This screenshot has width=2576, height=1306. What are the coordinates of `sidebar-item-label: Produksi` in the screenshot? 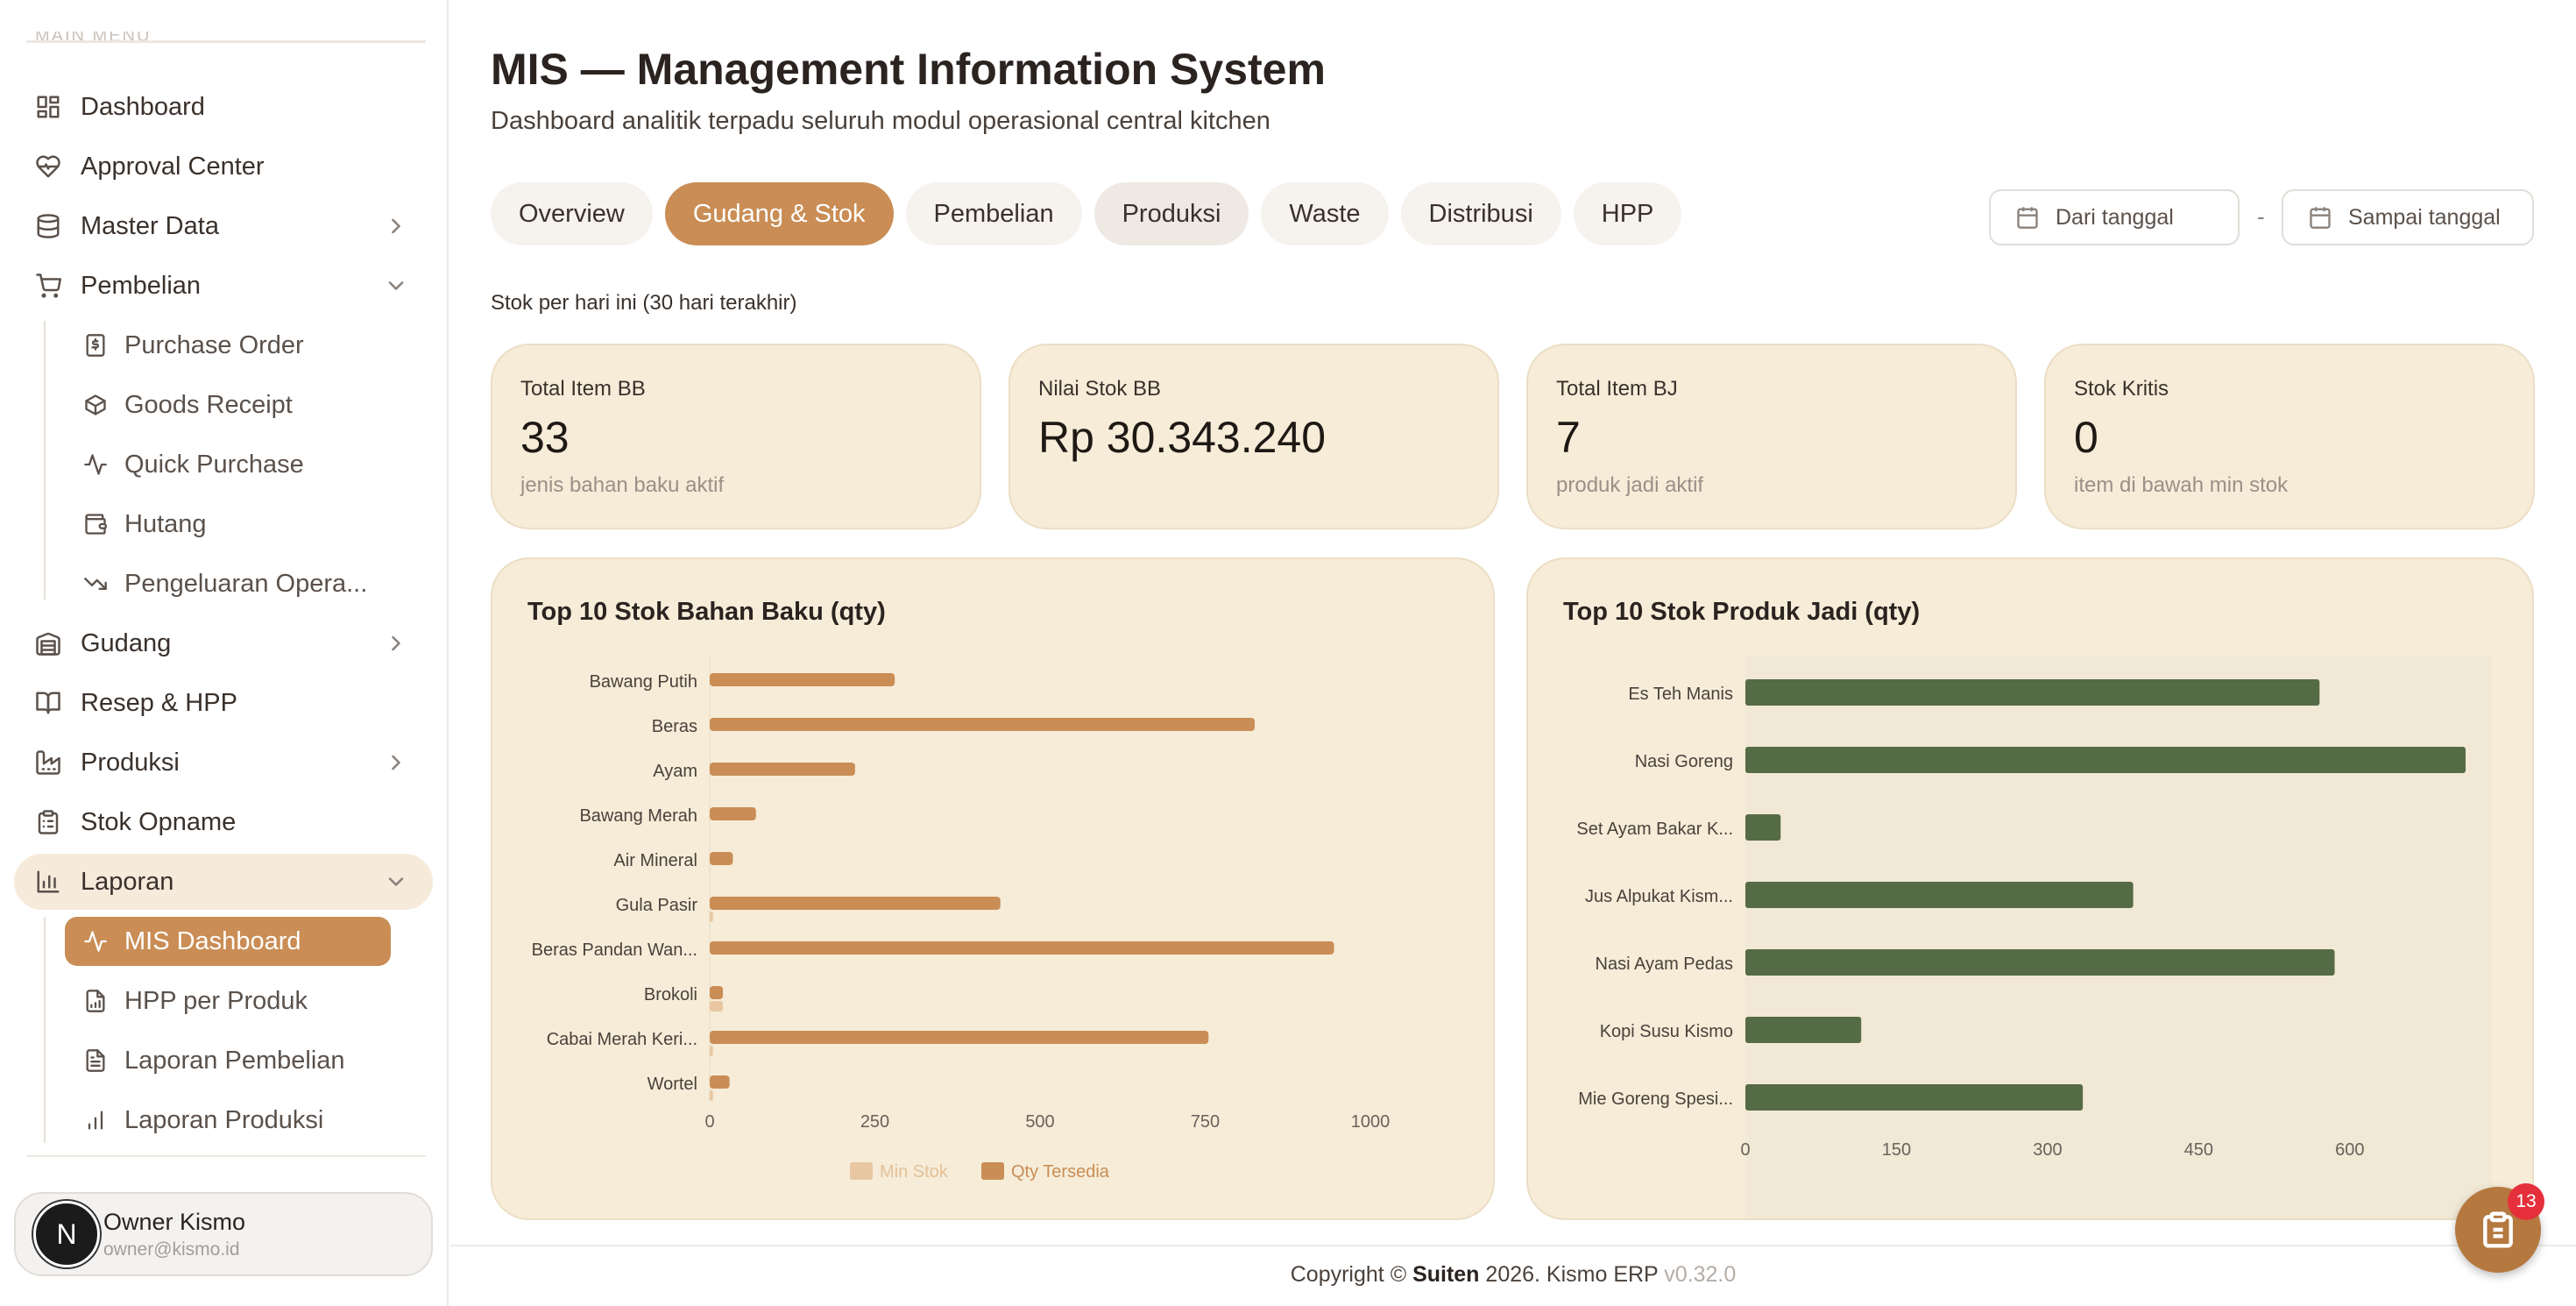 It's located at (130, 762).